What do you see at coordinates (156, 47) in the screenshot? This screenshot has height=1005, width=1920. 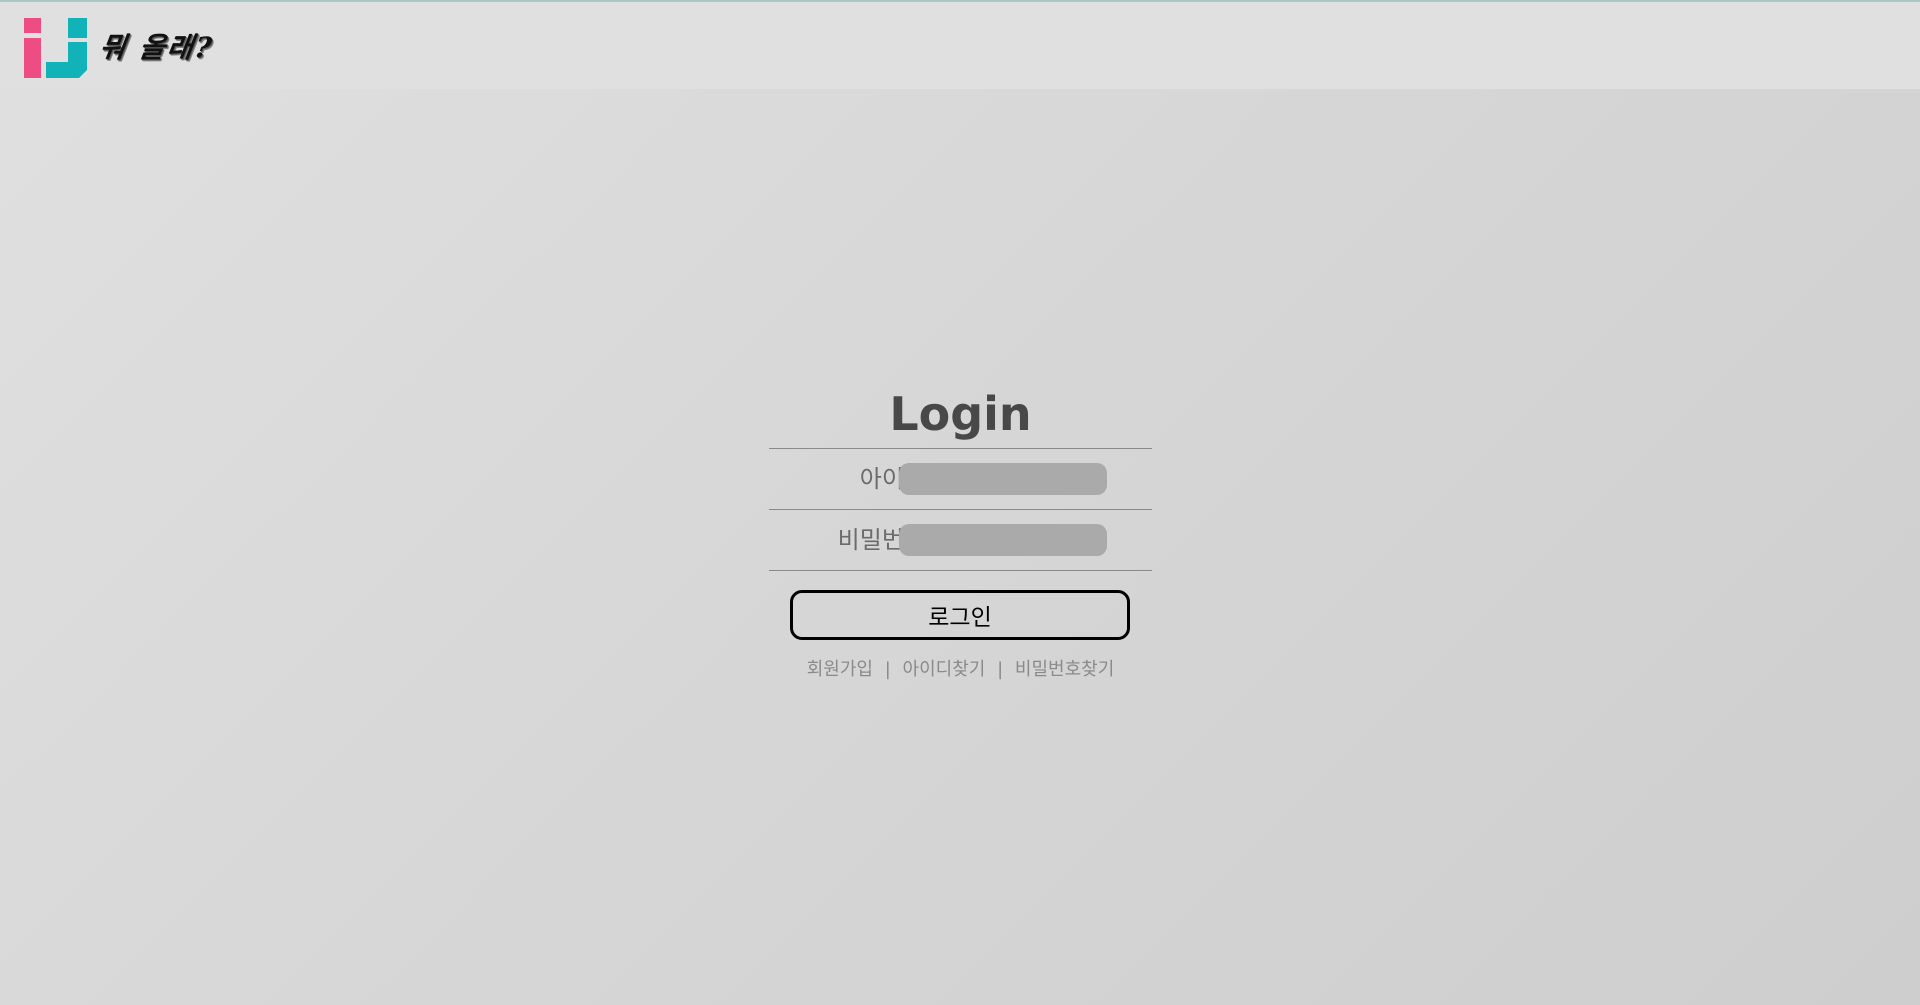 I see `brand-name: 뭐 올래?` at bounding box center [156, 47].